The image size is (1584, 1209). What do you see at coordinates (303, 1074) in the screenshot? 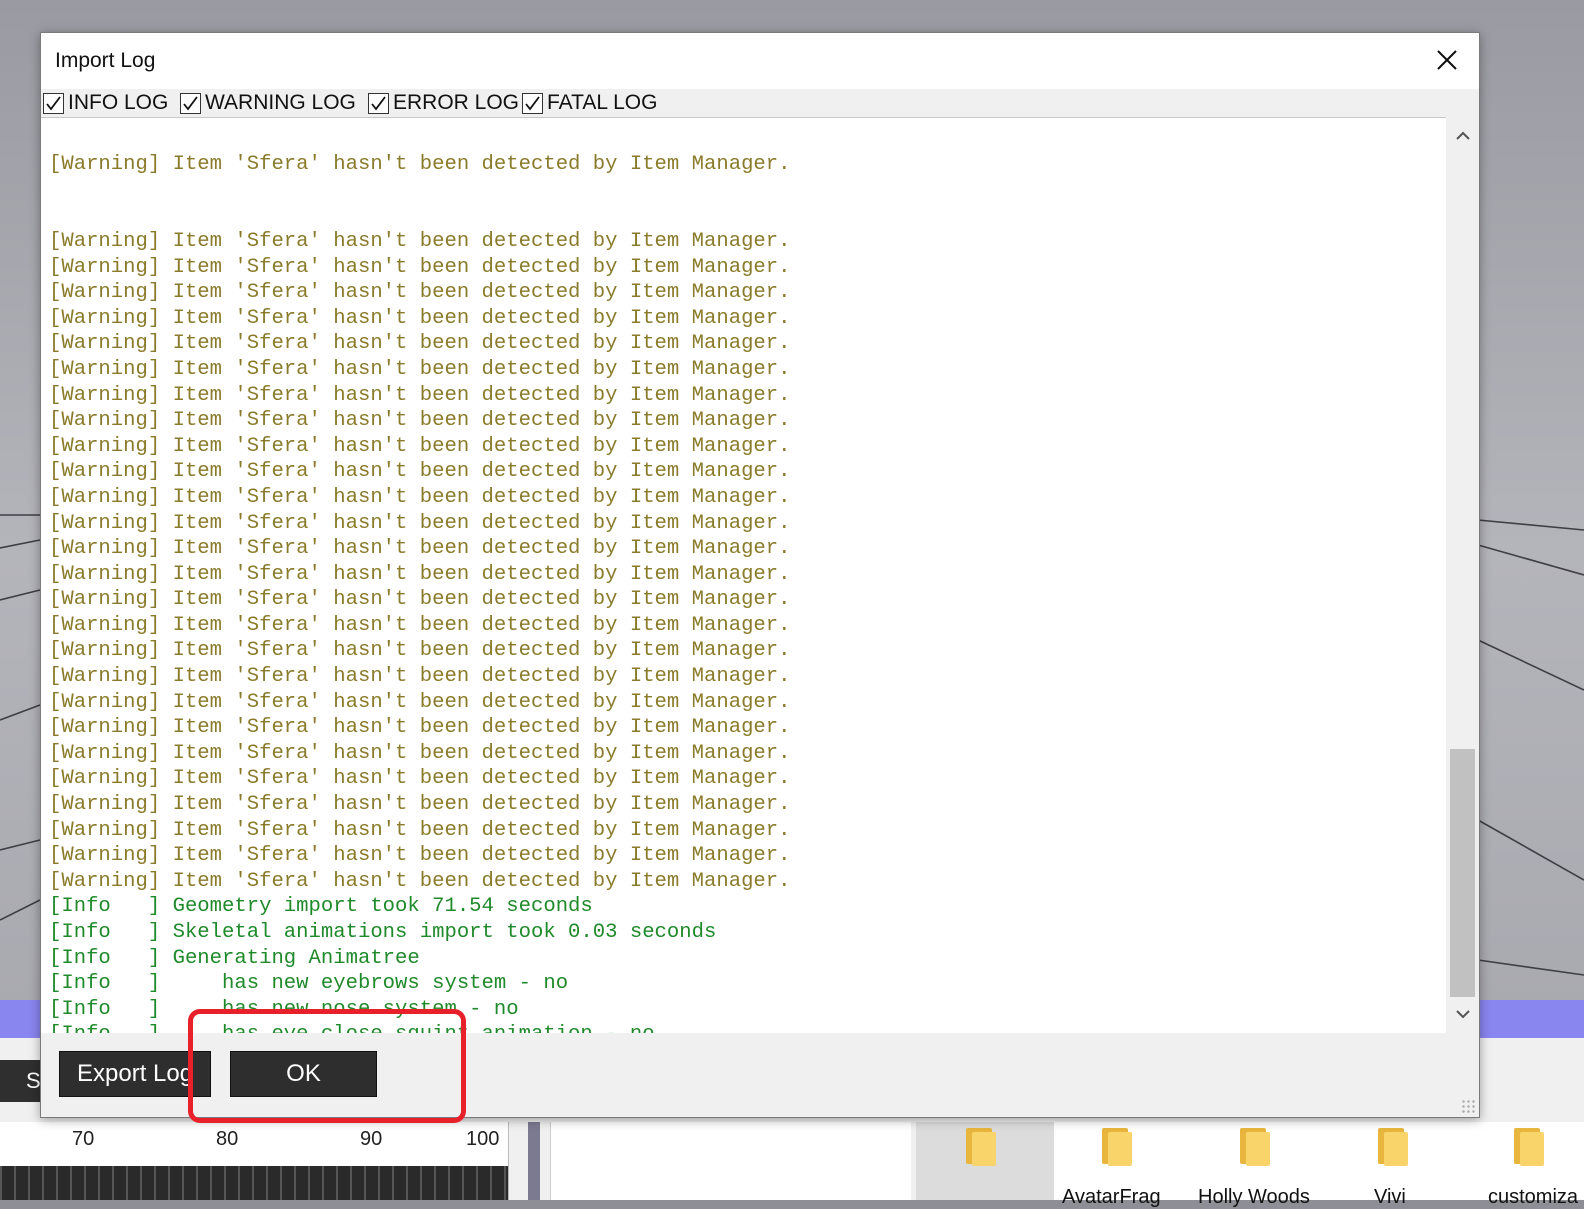
I see `ok-button: OK` at bounding box center [303, 1074].